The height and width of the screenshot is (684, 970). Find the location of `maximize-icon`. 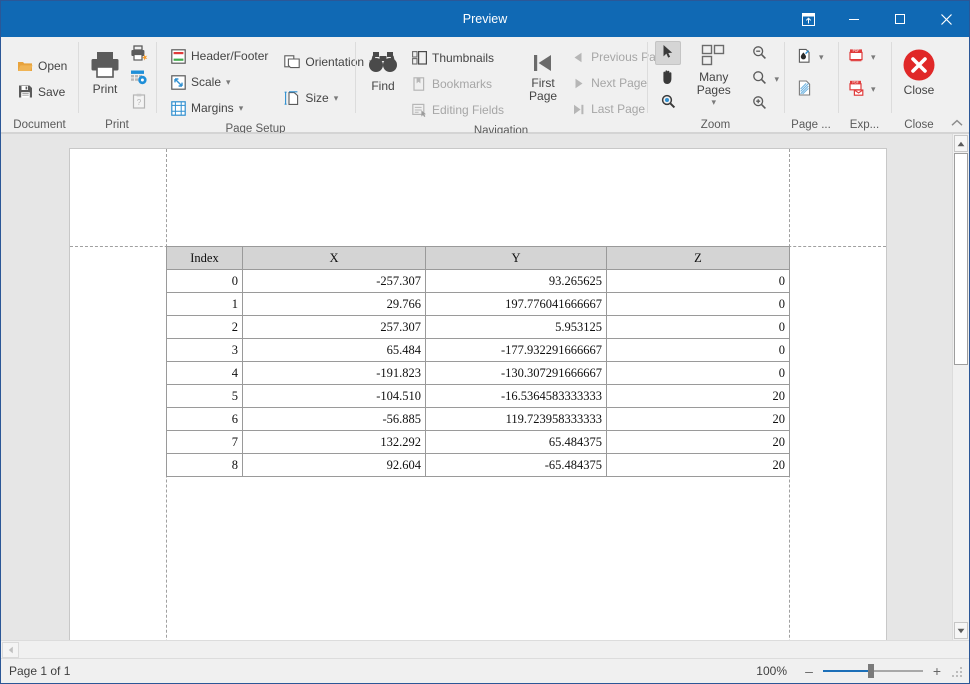

maximize-icon is located at coordinates (900, 19).